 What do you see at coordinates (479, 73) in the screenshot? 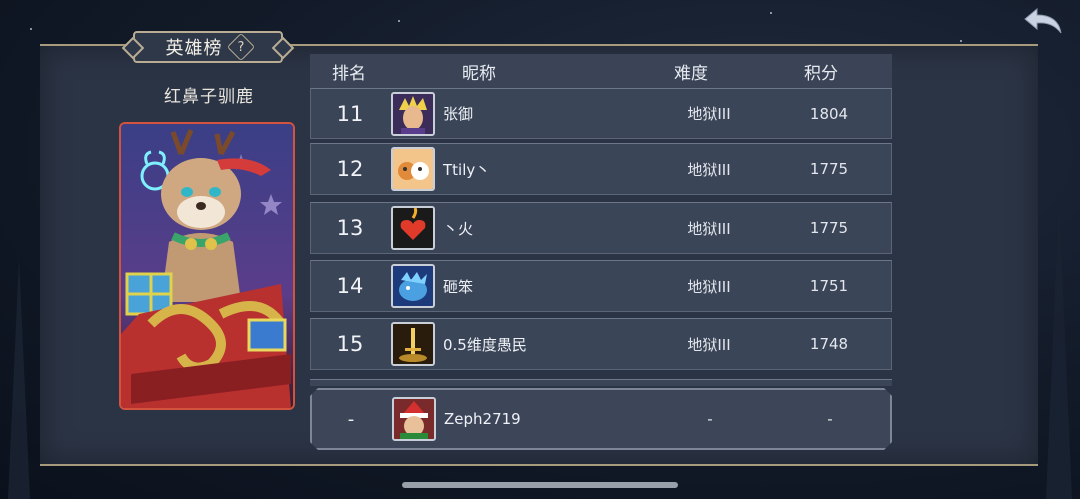
I see `nickname-column-header: 昵称` at bounding box center [479, 73].